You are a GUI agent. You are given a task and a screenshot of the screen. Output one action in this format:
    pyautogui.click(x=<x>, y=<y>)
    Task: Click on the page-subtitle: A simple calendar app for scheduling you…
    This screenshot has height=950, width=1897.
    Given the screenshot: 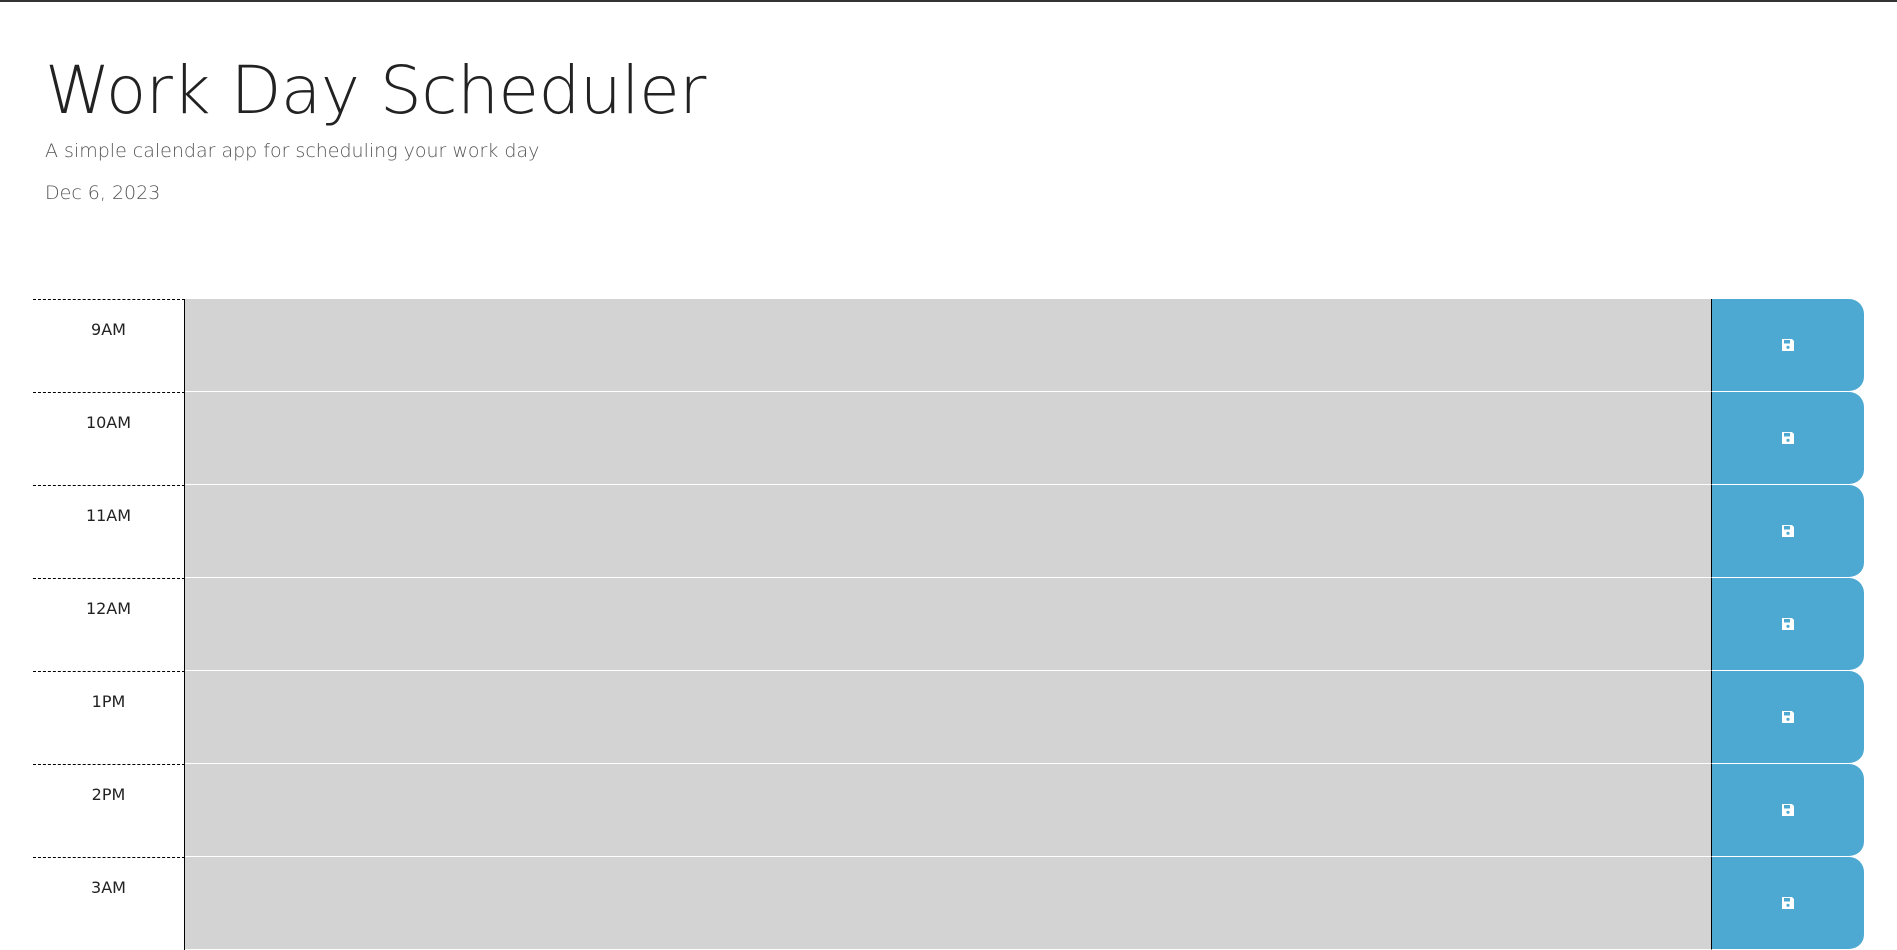 What is the action you would take?
    pyautogui.click(x=292, y=151)
    